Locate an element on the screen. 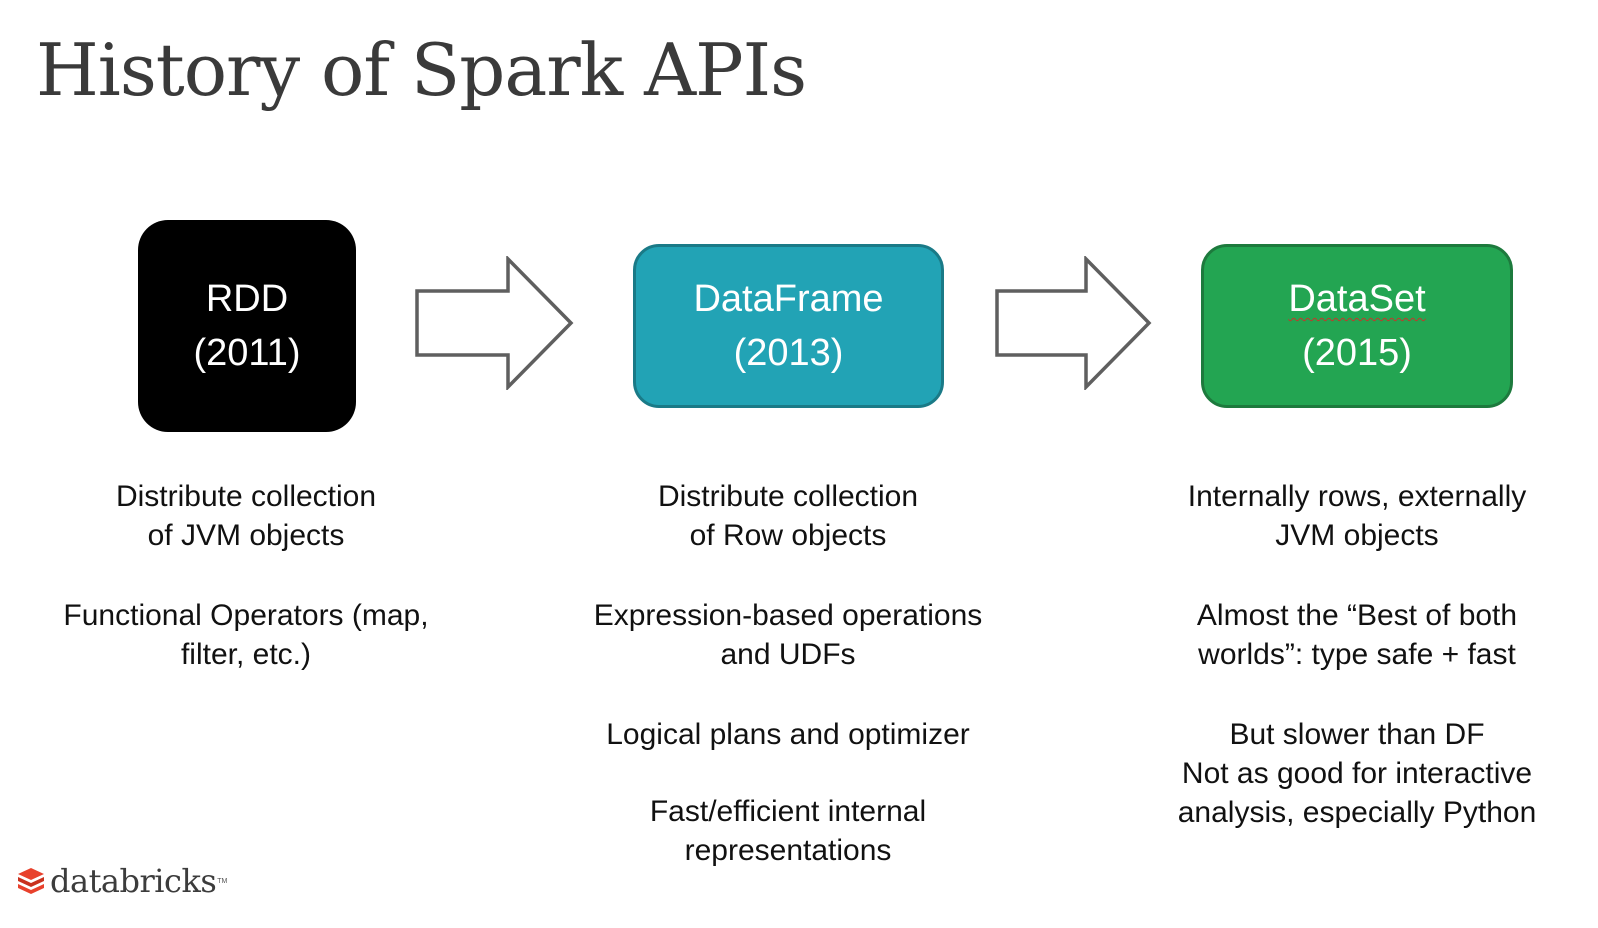  dataframe-point: Fast/efficient internal representations is located at coordinates (788, 831).